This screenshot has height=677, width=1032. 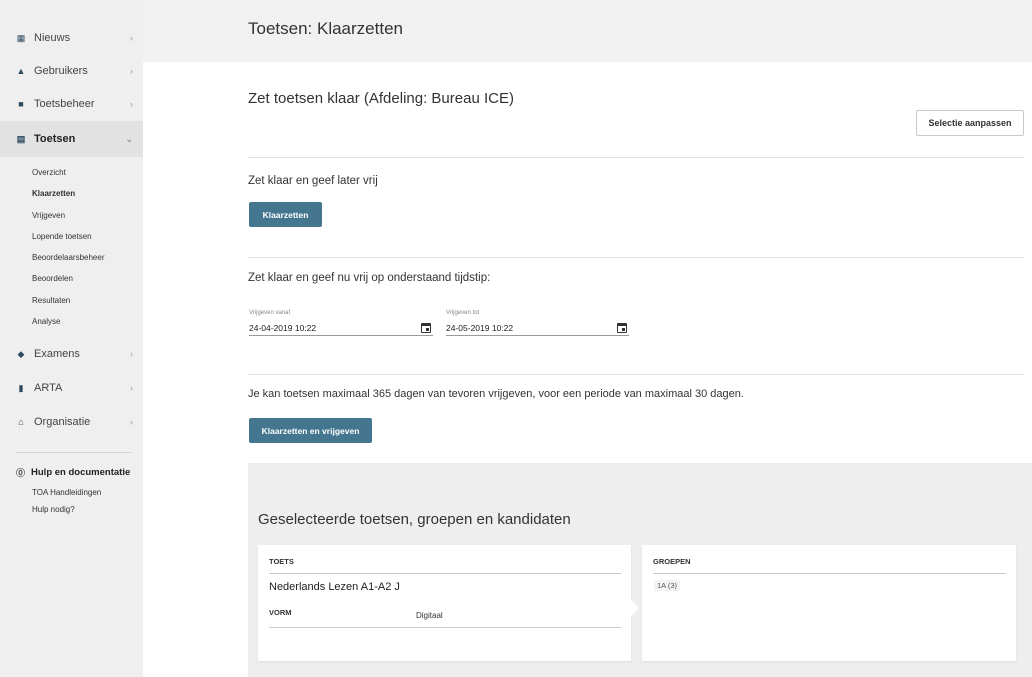 I want to click on help-title: Hulp en documentatie, so click(x=81, y=472).